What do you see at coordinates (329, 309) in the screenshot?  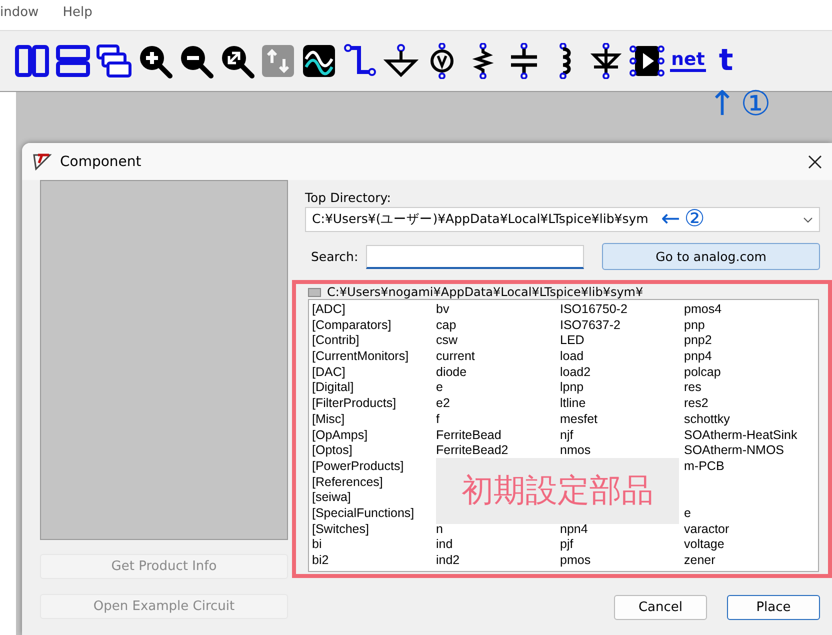 I see `list-item: [ADC]` at bounding box center [329, 309].